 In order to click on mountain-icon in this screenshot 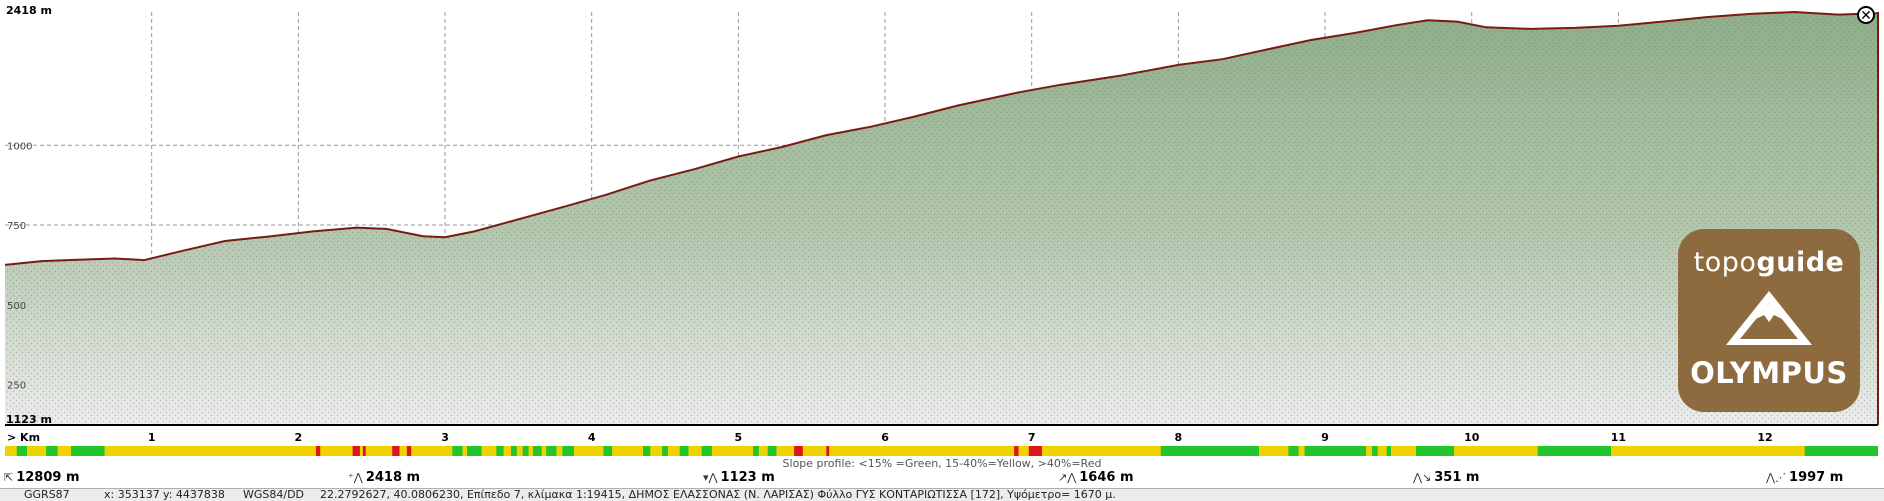, I will do `click(1769, 318)`.